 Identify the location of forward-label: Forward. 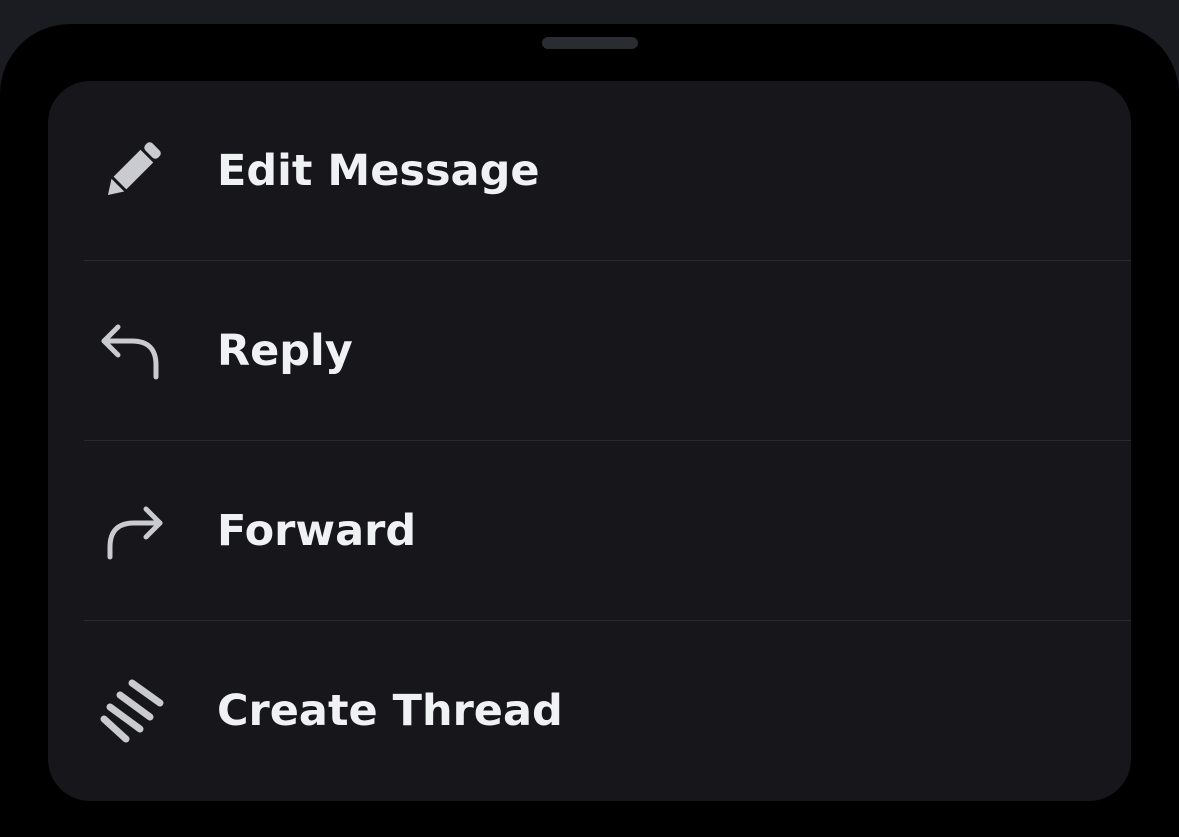
(317, 531).